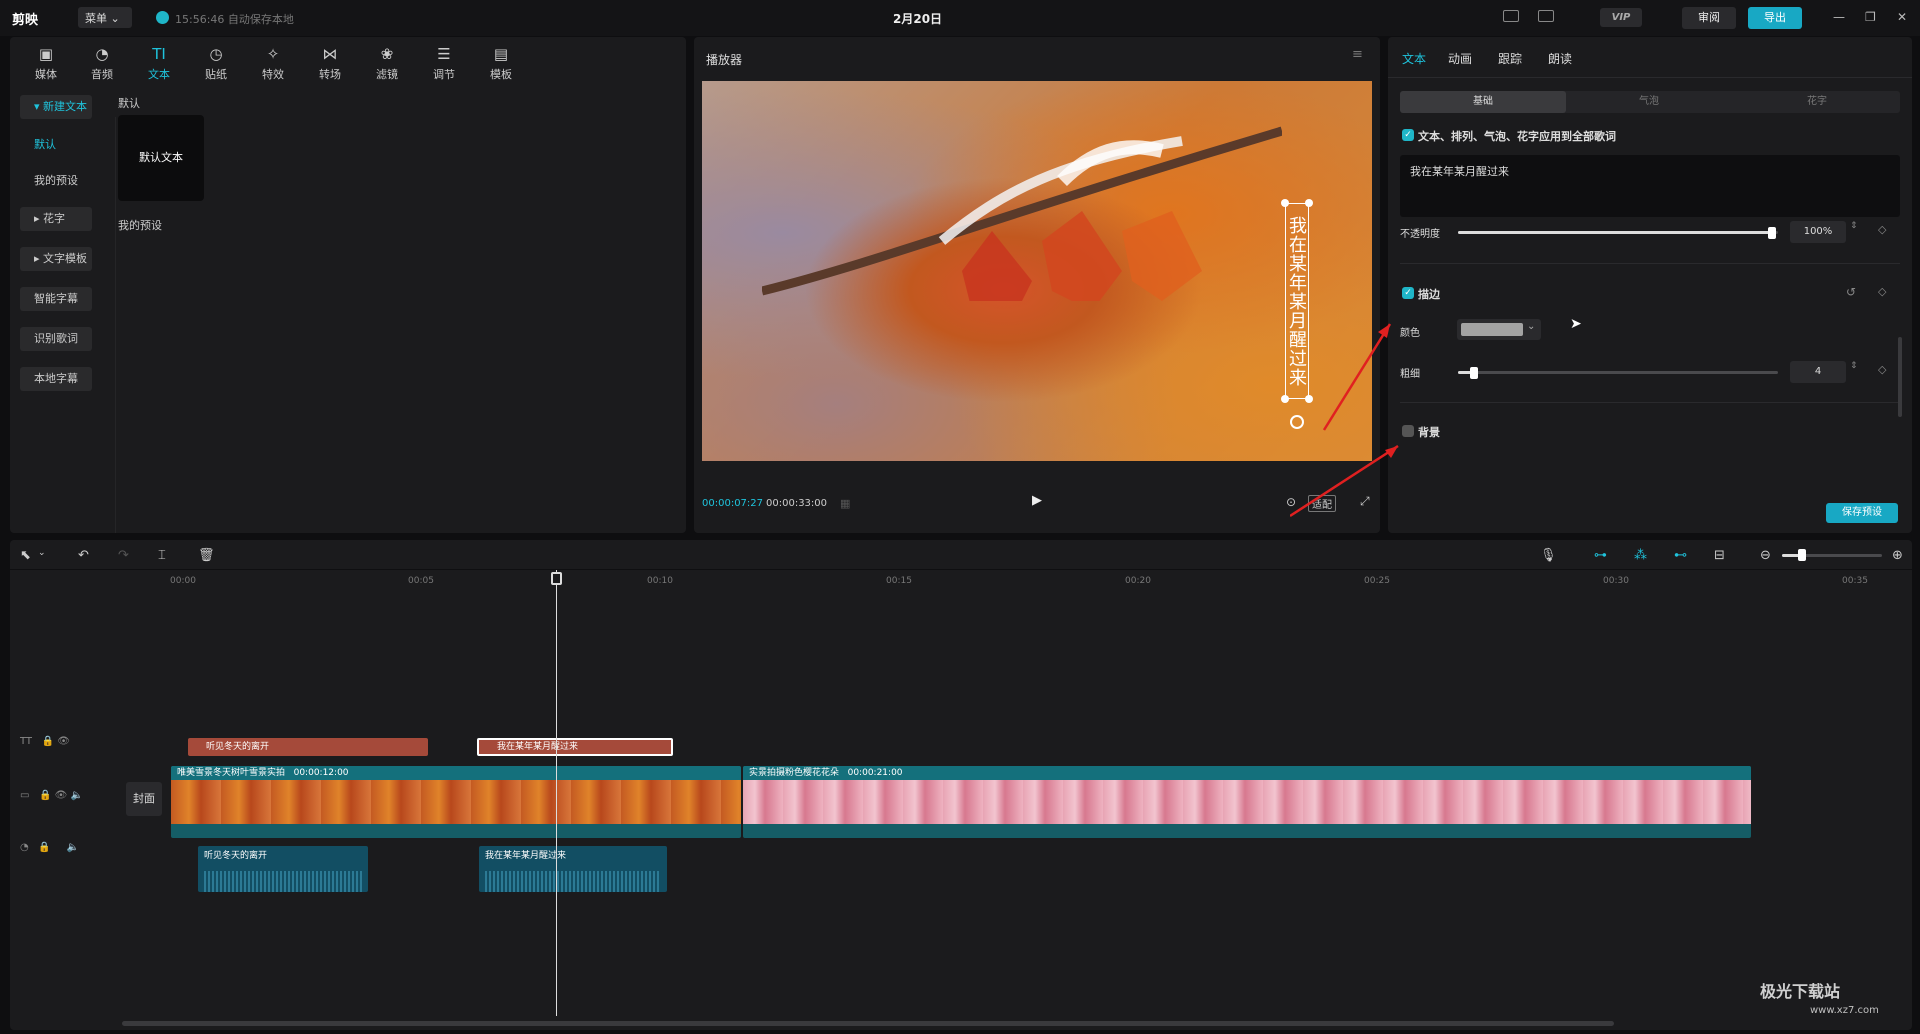 This screenshot has width=1920, height=1034. Describe the element at coordinates (1839, 17) in the screenshot. I see `minimize-icon: —` at that location.